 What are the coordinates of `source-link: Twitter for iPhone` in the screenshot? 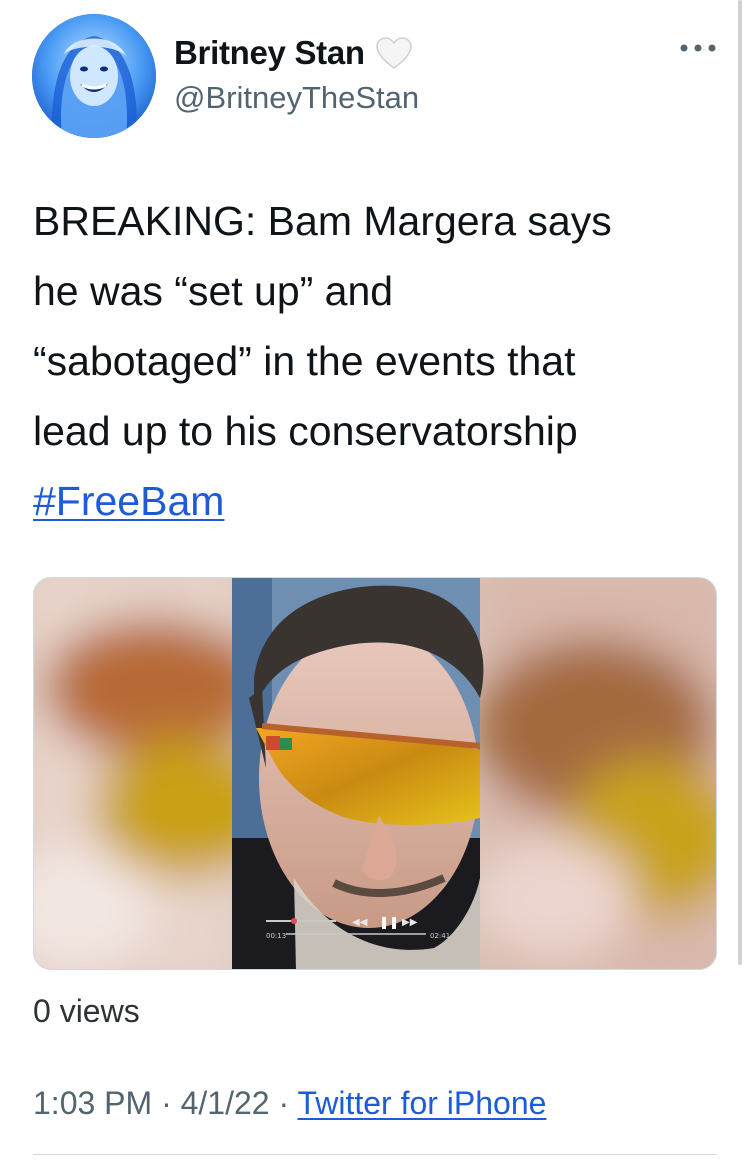 It's located at (421, 1103).